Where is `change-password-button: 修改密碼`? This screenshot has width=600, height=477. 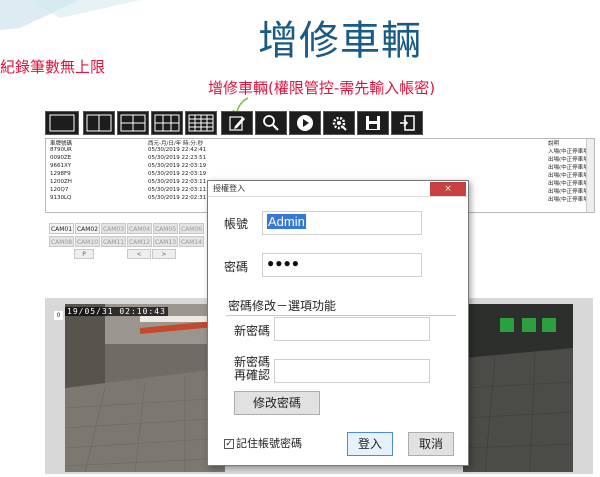
change-password-button: 修改密碼 is located at coordinates (277, 403).